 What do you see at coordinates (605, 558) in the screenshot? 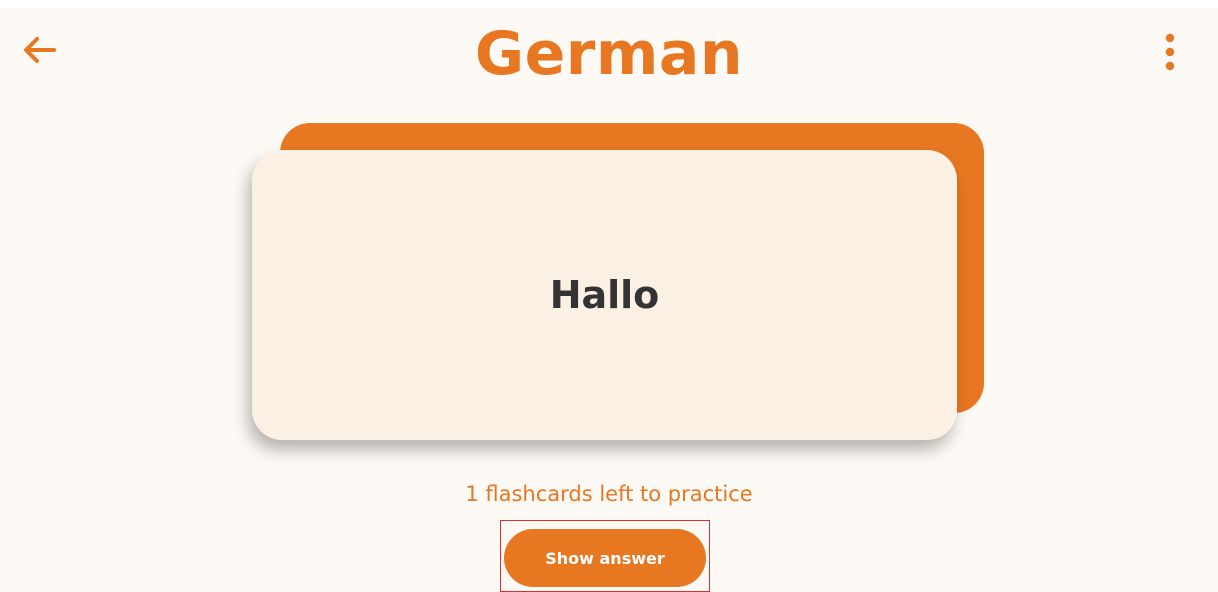
I see `show-answer-button: Show answer` at bounding box center [605, 558].